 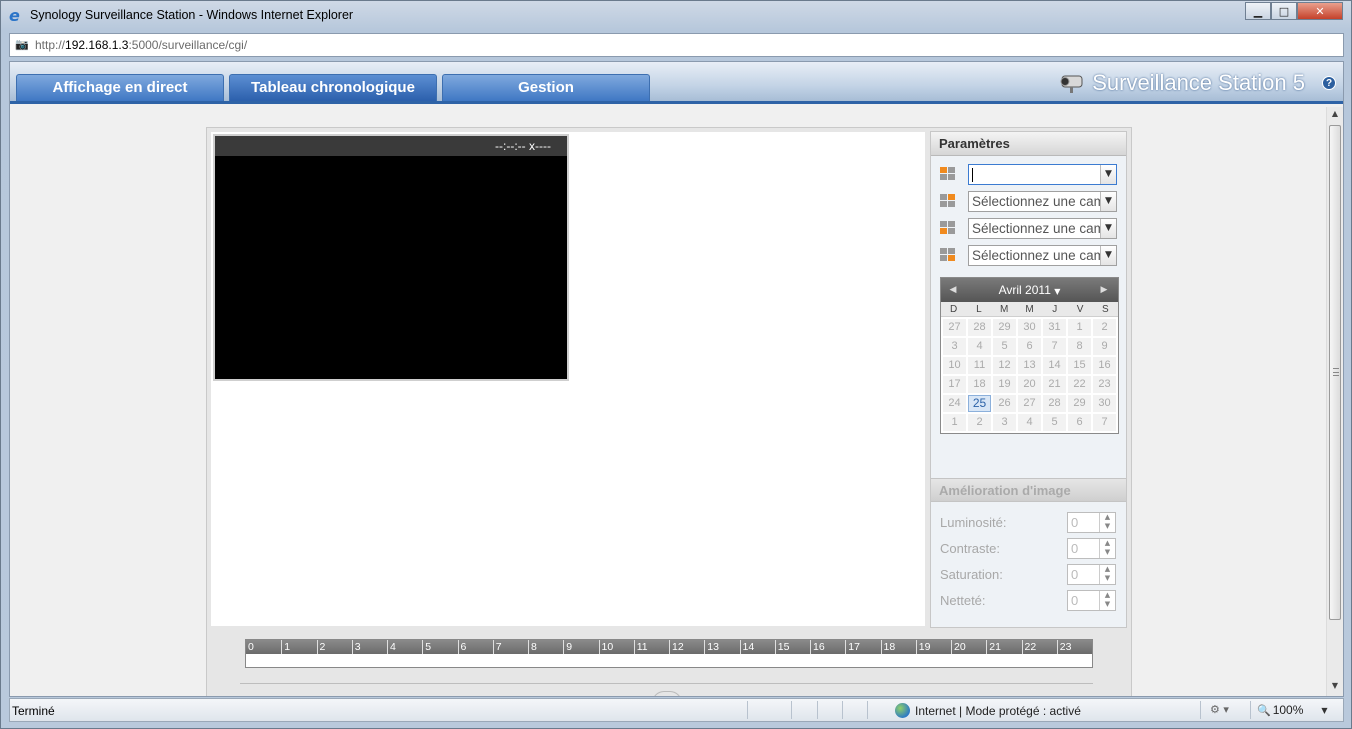 I want to click on calendar-day: 20, so click(x=1029, y=384).